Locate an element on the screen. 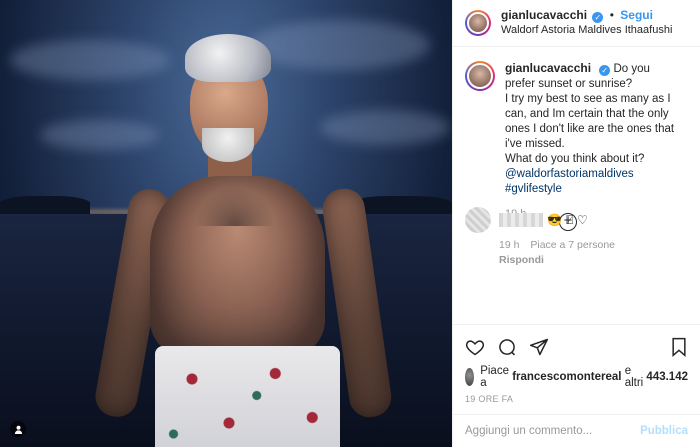  caption-avatar is located at coordinates (480, 76).